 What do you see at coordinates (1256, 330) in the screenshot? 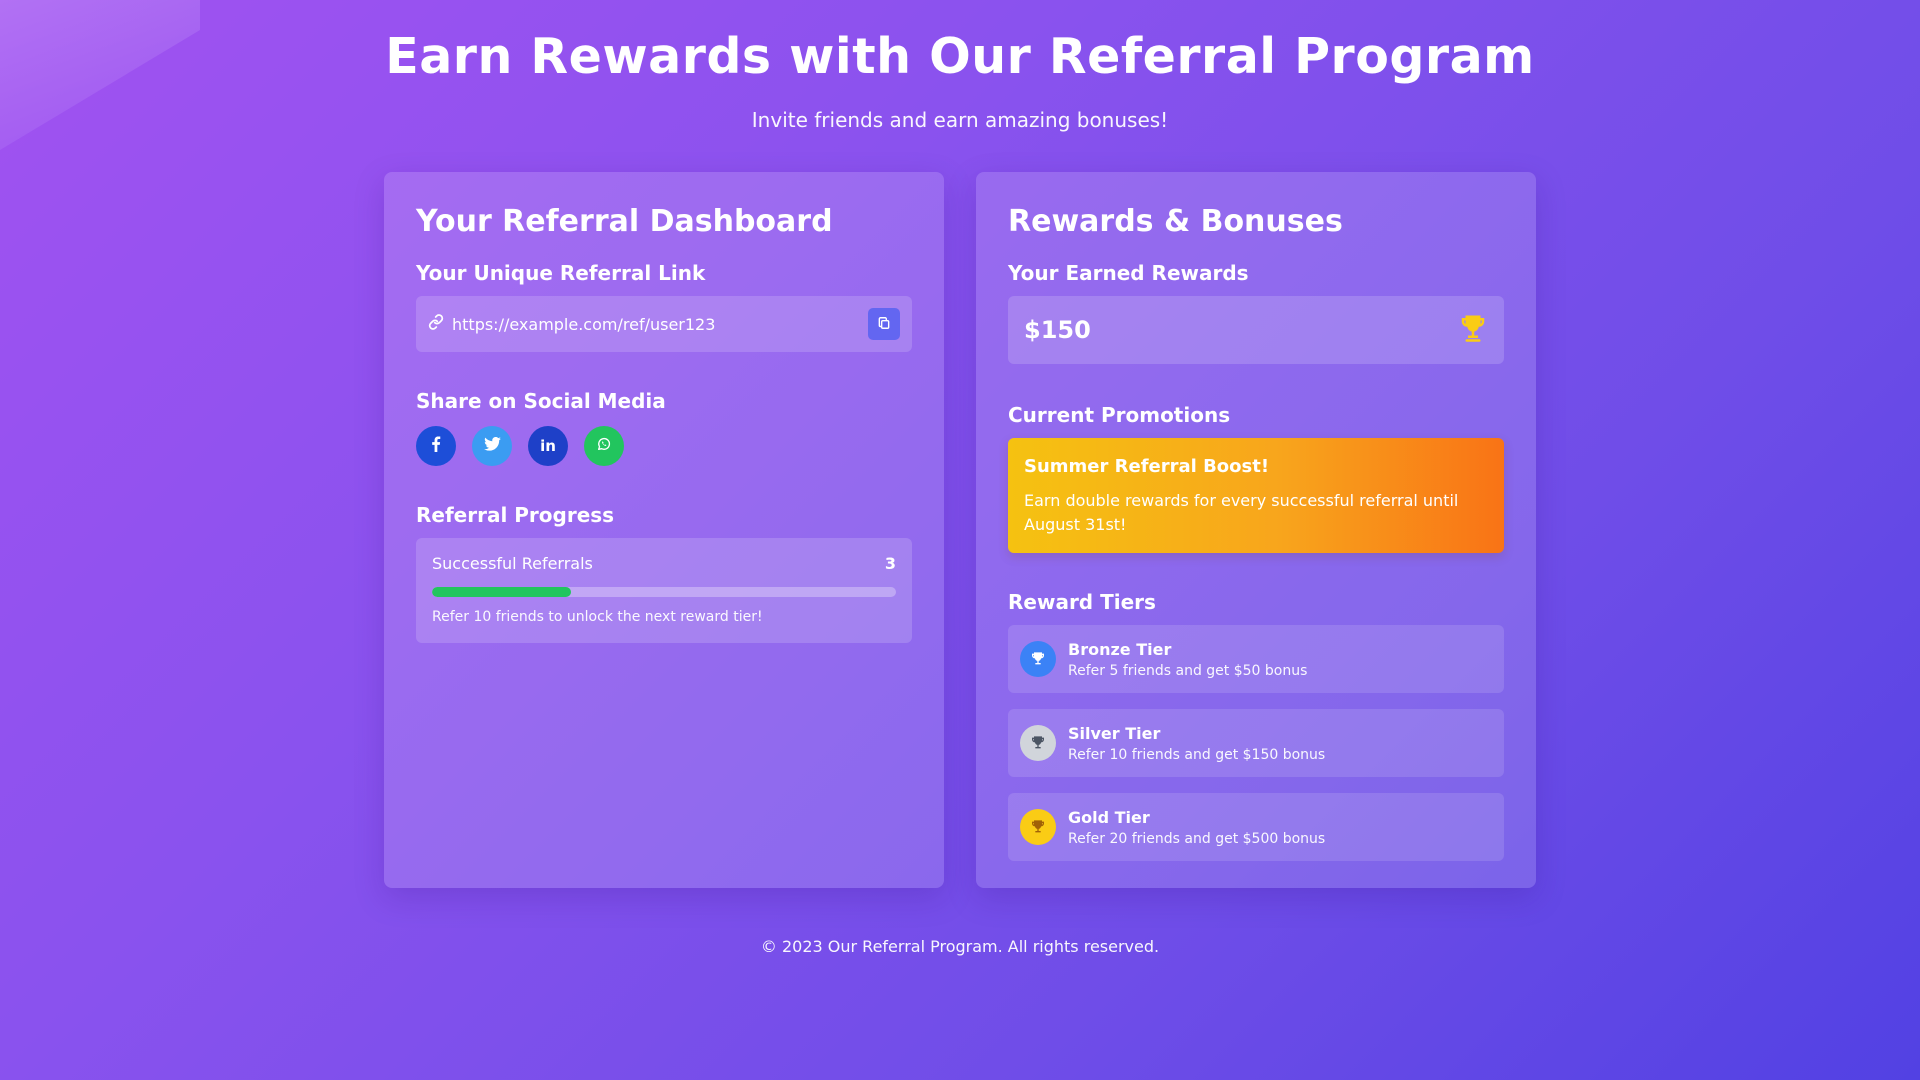
I see `earned-rewards-box: $150` at bounding box center [1256, 330].